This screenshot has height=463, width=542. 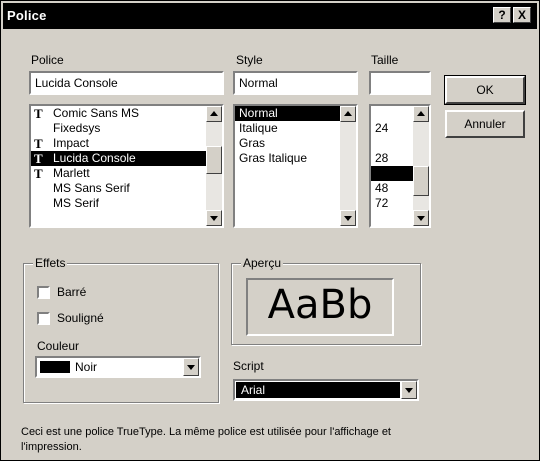 What do you see at coordinates (258, 113) in the screenshot?
I see `list-item-label: Normal` at bounding box center [258, 113].